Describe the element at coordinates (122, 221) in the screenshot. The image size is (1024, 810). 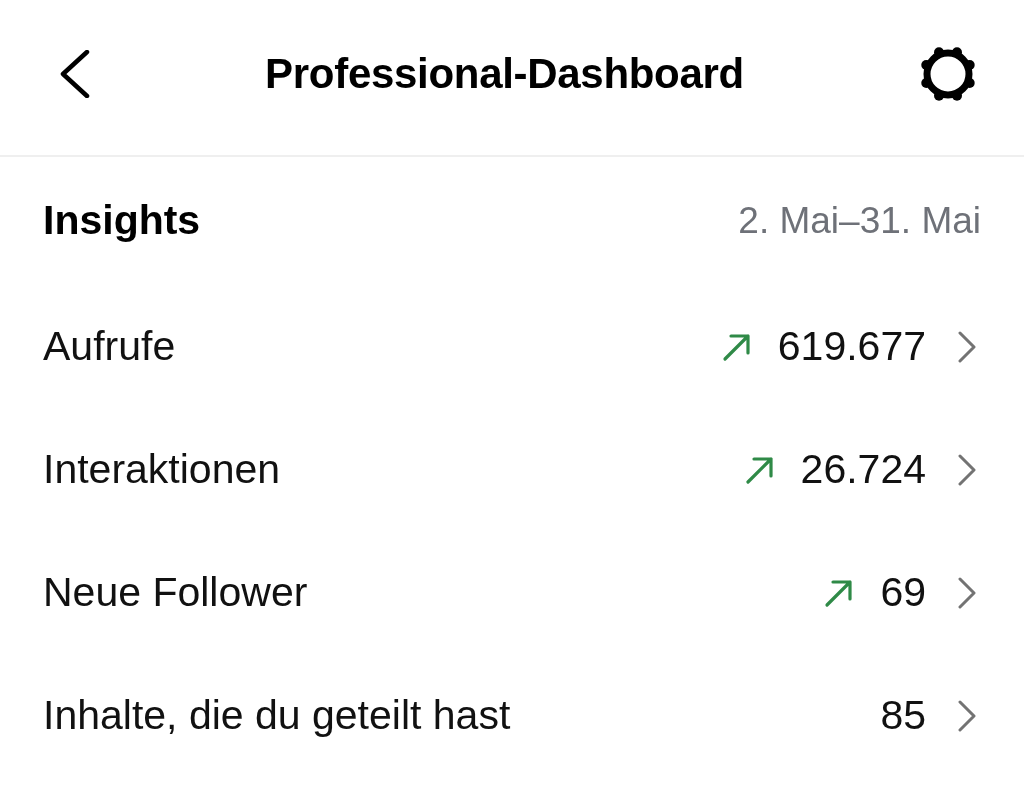
I see `section-title: Insights` at that location.